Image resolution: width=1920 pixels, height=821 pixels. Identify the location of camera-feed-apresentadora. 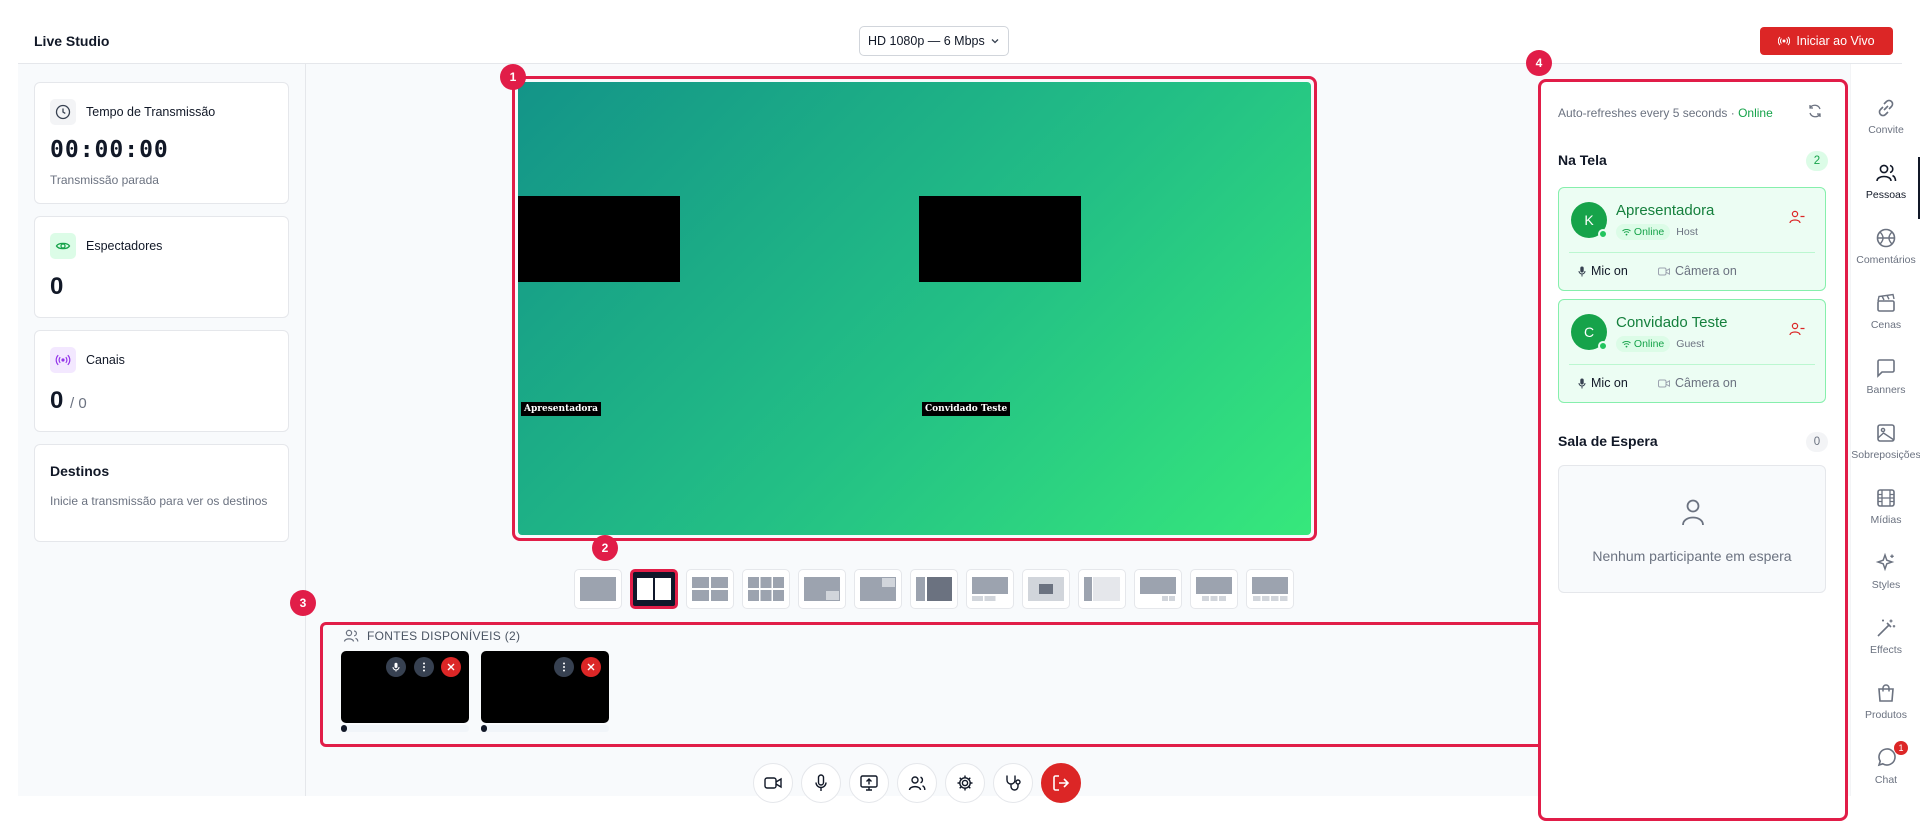
(599, 239).